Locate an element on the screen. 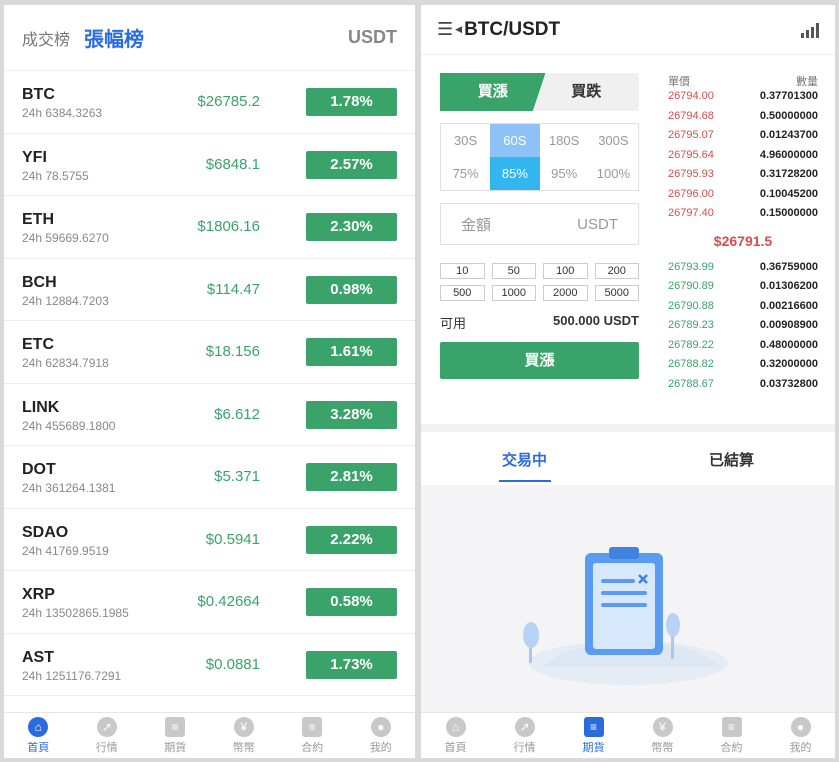  book-qty: 4.96000000 is located at coordinates (788, 154).